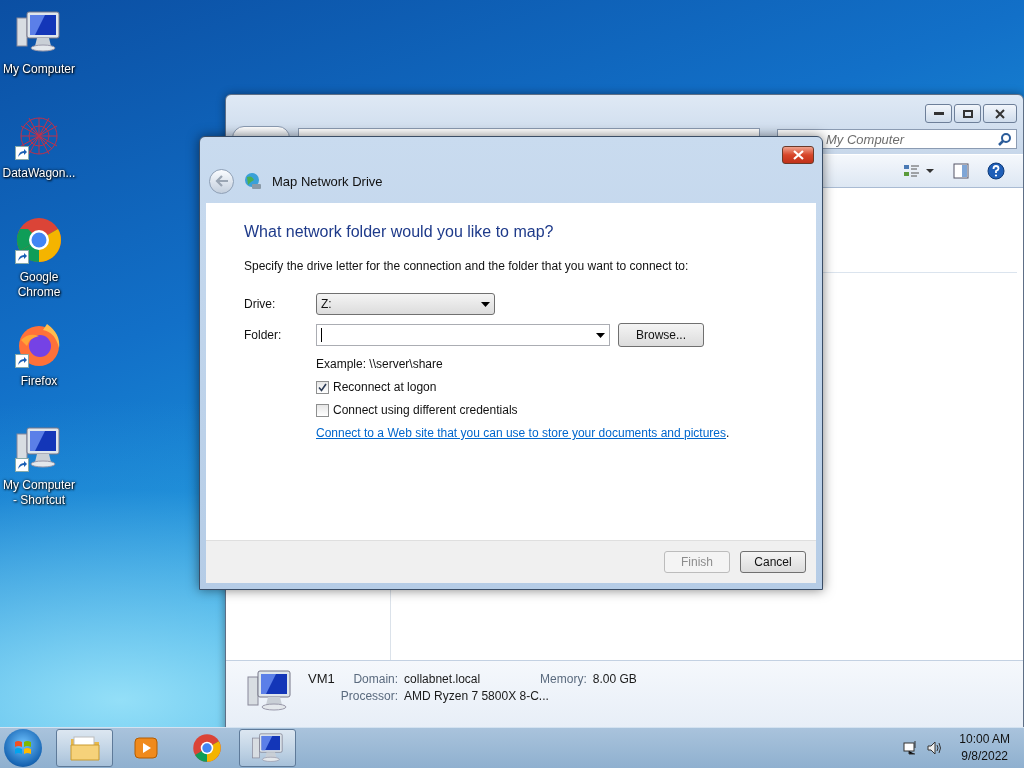 This screenshot has height=768, width=1024. What do you see at coordinates (996, 171) in the screenshot?
I see `help-icon` at bounding box center [996, 171].